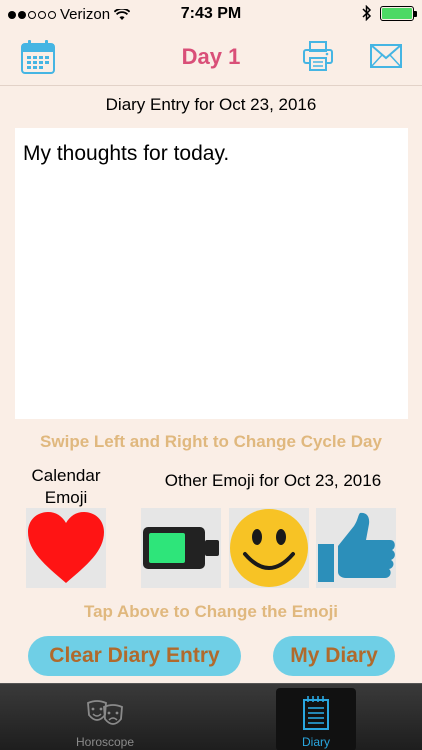 This screenshot has height=750, width=422. What do you see at coordinates (334, 656) in the screenshot?
I see `my-diary-button: My Diary` at bounding box center [334, 656].